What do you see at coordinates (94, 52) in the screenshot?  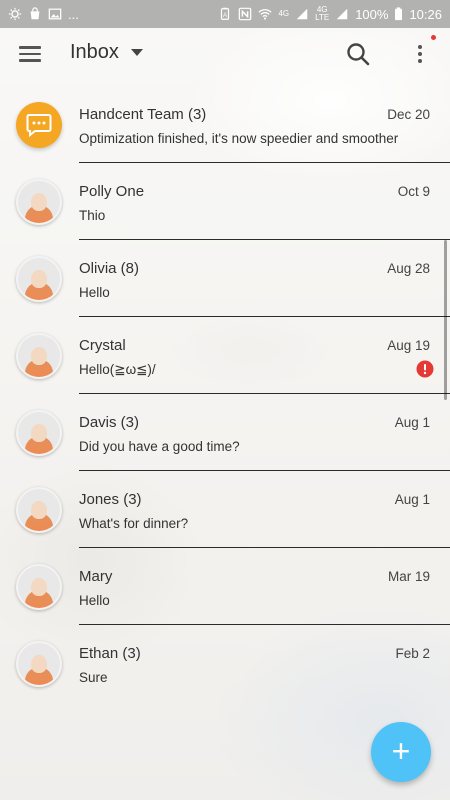 I see `page-title: Inbox` at bounding box center [94, 52].